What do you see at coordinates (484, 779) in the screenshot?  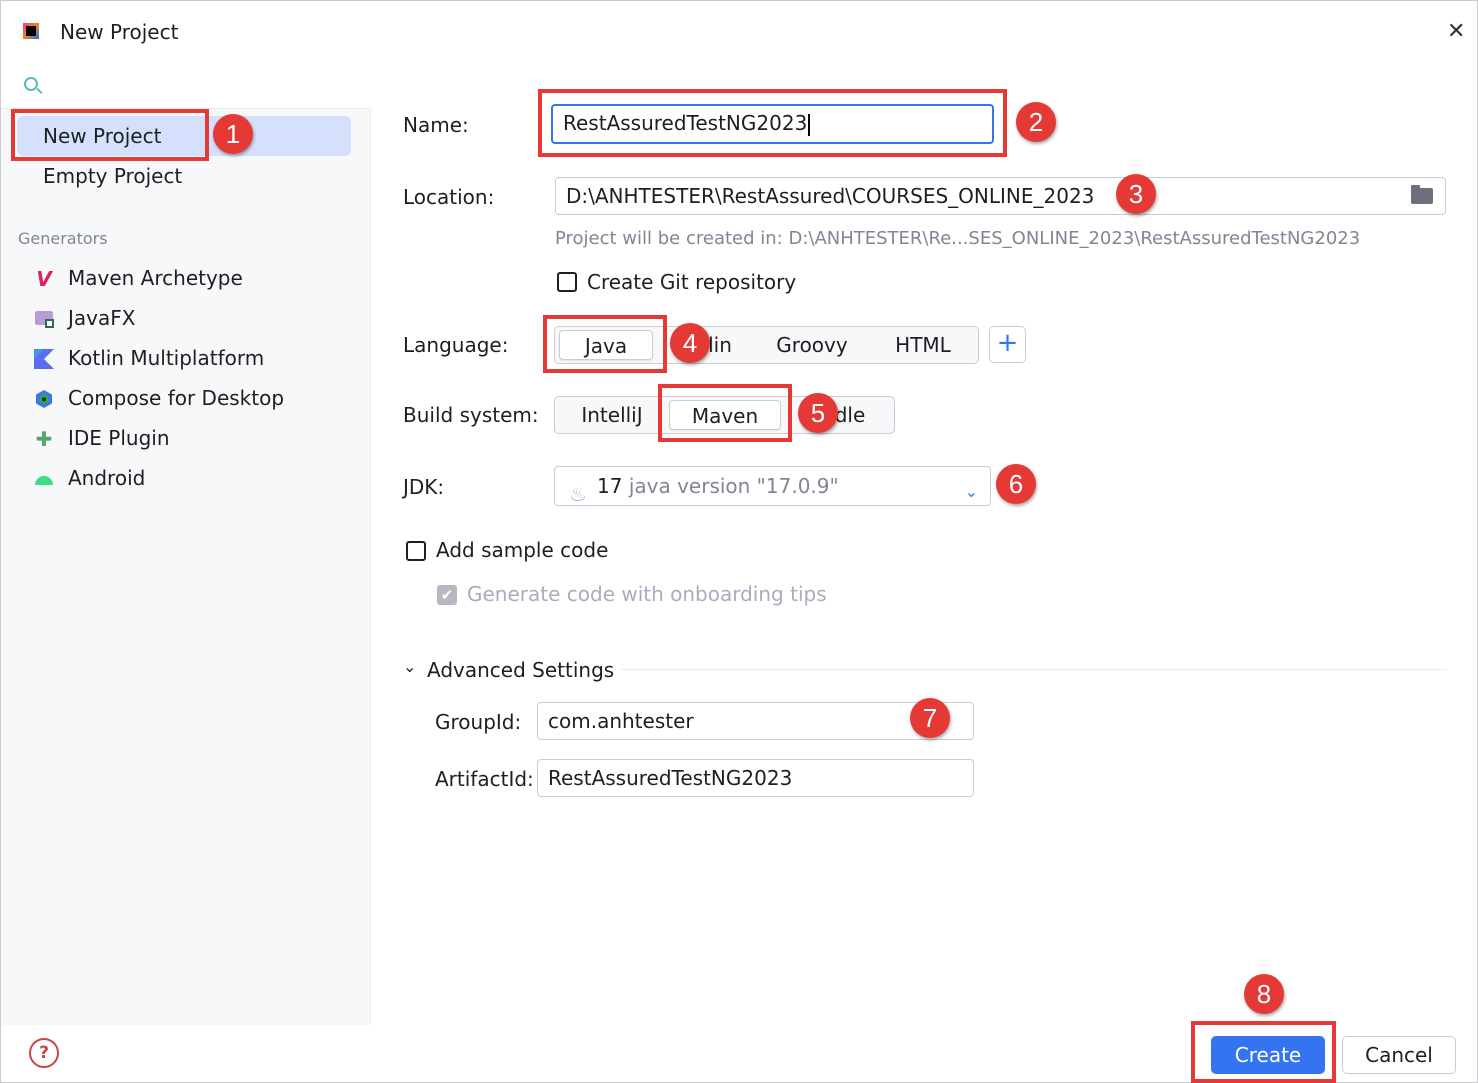 I see `artifactid-label: ArtifactId:` at bounding box center [484, 779].